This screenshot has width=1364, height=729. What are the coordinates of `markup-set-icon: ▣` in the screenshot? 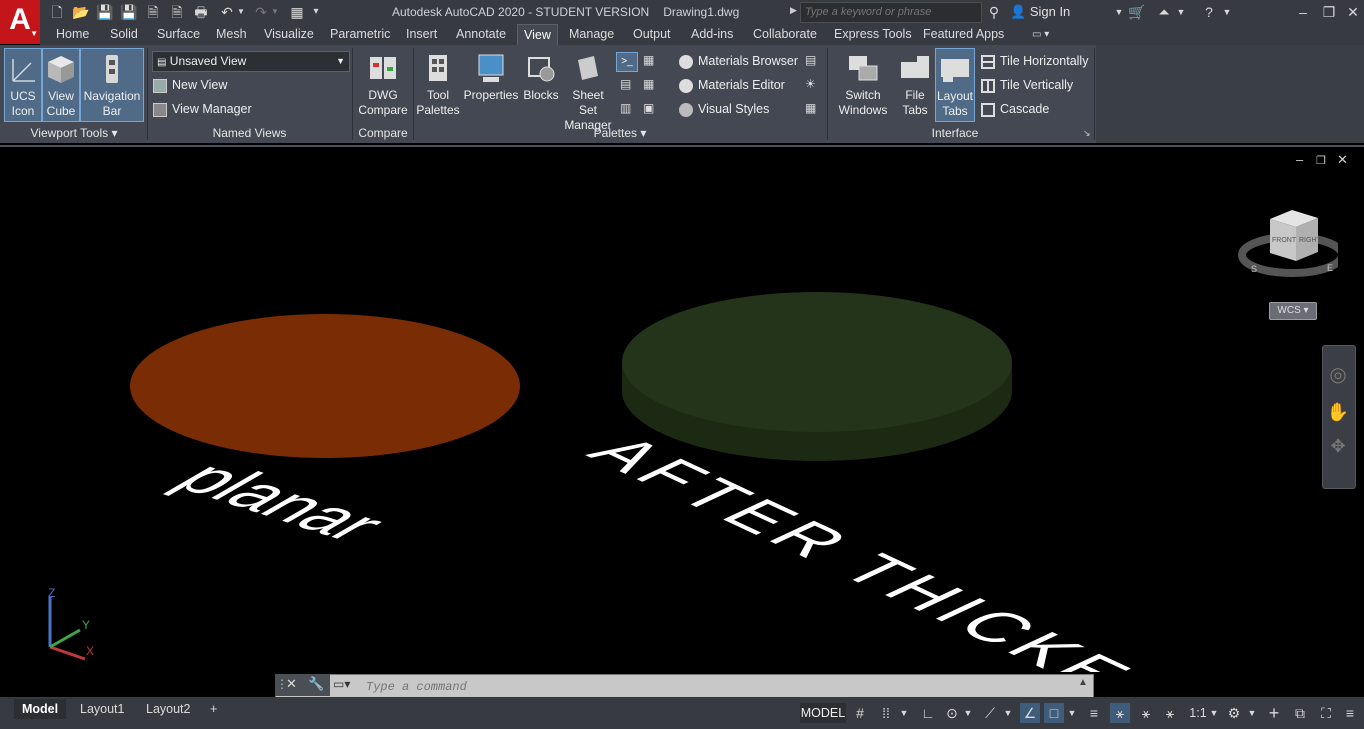 It's located at (651, 109).